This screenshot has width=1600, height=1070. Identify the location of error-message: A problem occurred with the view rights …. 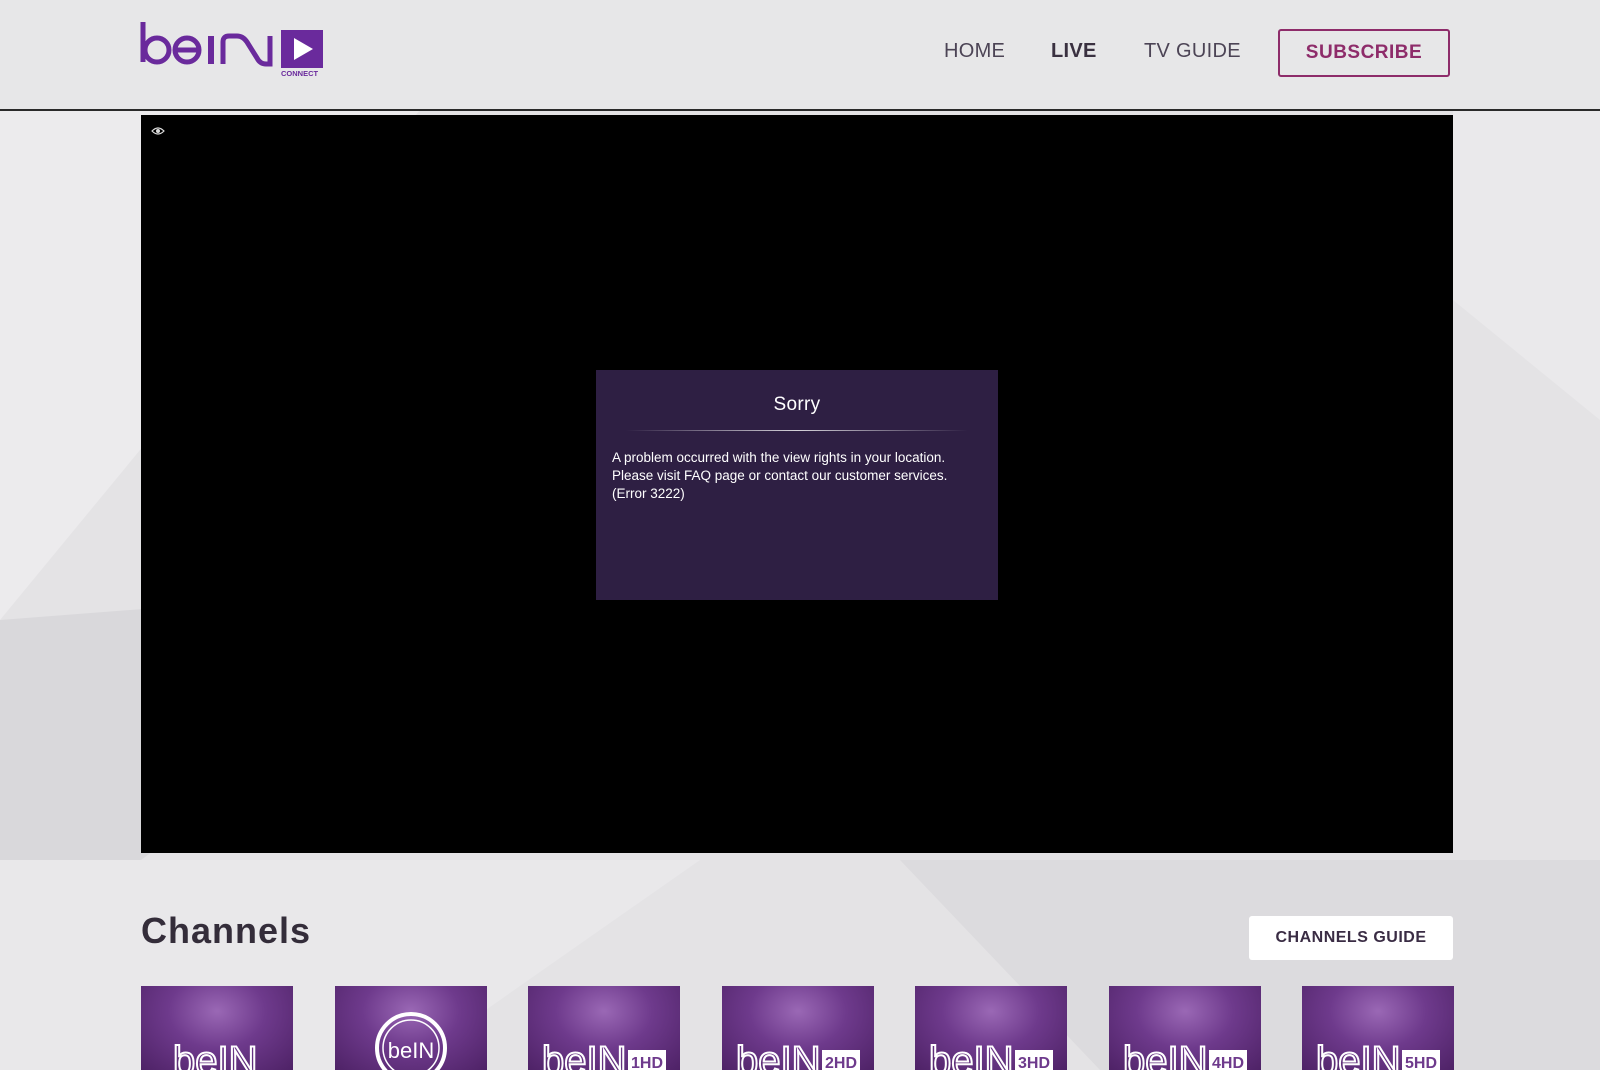
(797, 476).